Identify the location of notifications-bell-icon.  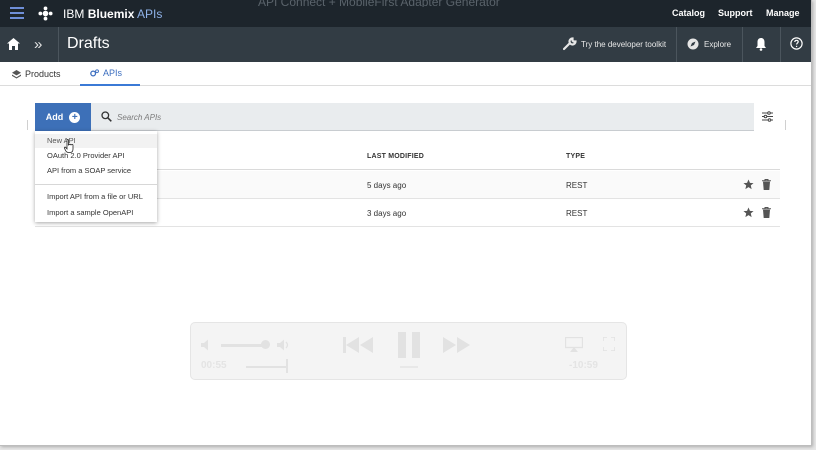
(761, 44).